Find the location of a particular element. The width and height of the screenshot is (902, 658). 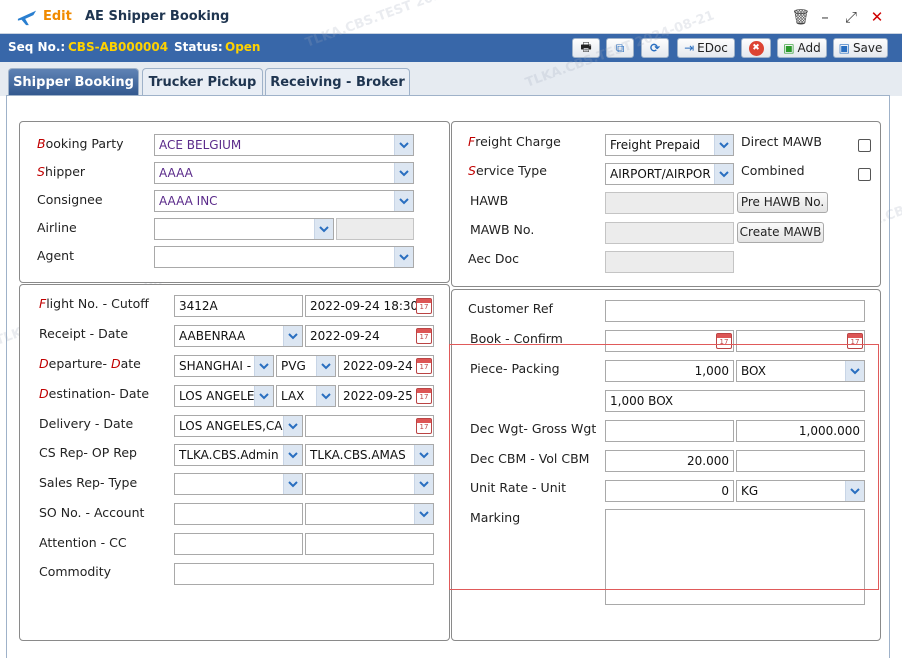

save-button: ▣ Save is located at coordinates (860, 48).